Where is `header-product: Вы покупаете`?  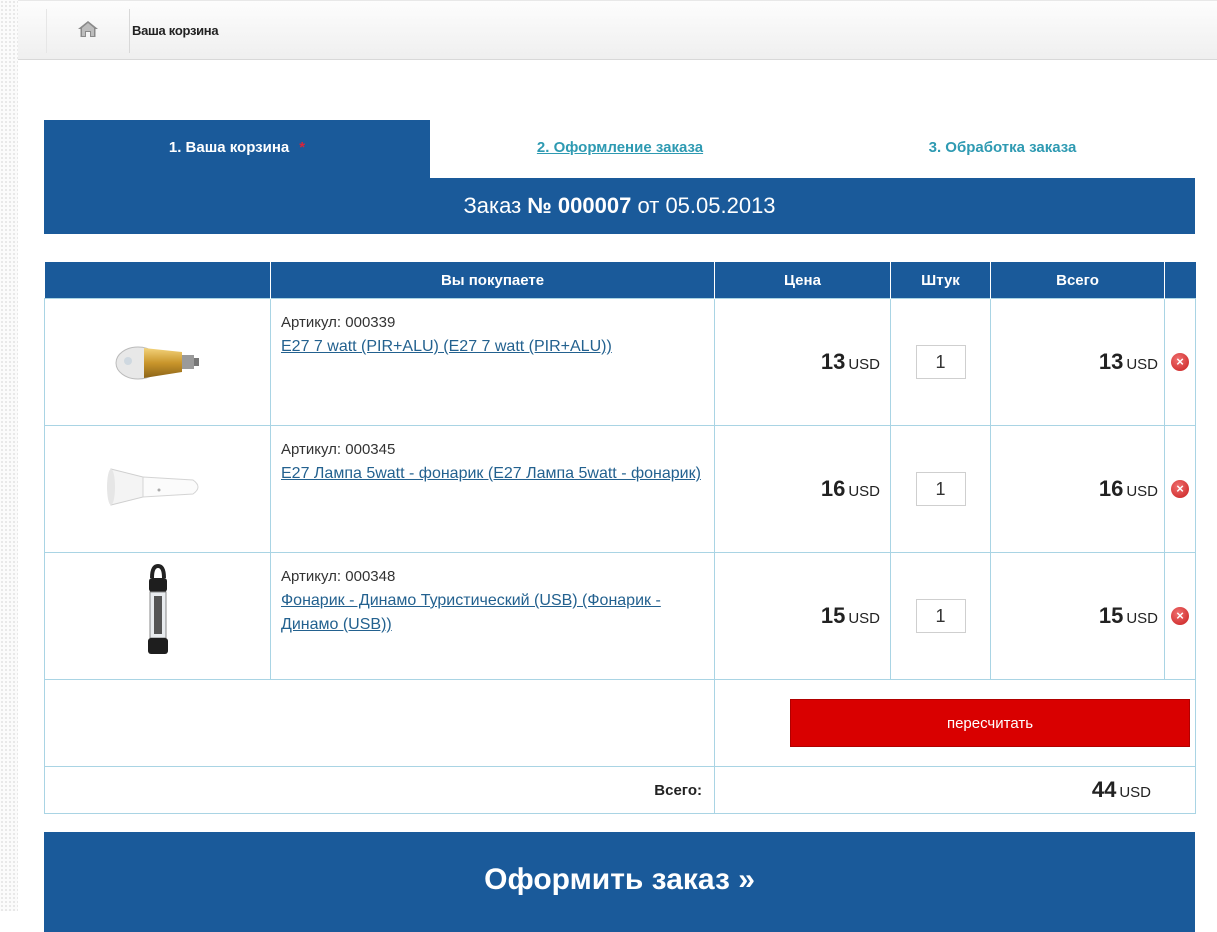 header-product: Вы покупаете is located at coordinates (492, 280).